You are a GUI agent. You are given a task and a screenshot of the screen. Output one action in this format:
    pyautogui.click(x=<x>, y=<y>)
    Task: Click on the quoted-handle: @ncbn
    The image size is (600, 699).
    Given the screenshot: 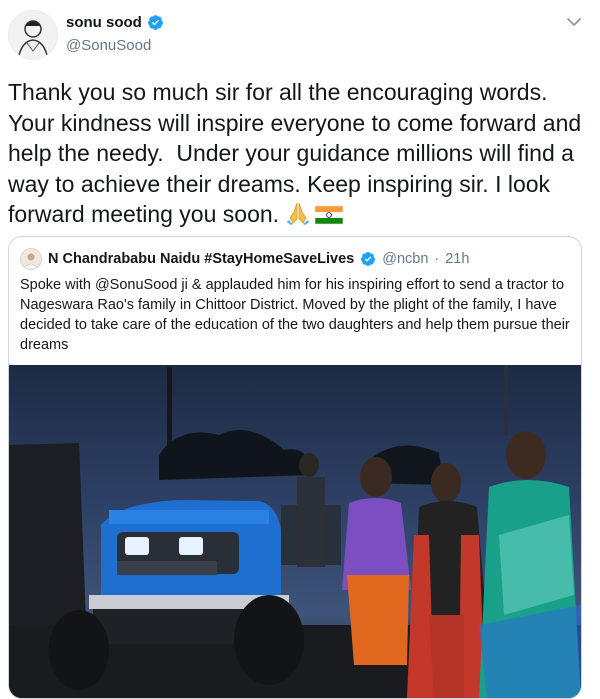 What is the action you would take?
    pyautogui.click(x=405, y=259)
    